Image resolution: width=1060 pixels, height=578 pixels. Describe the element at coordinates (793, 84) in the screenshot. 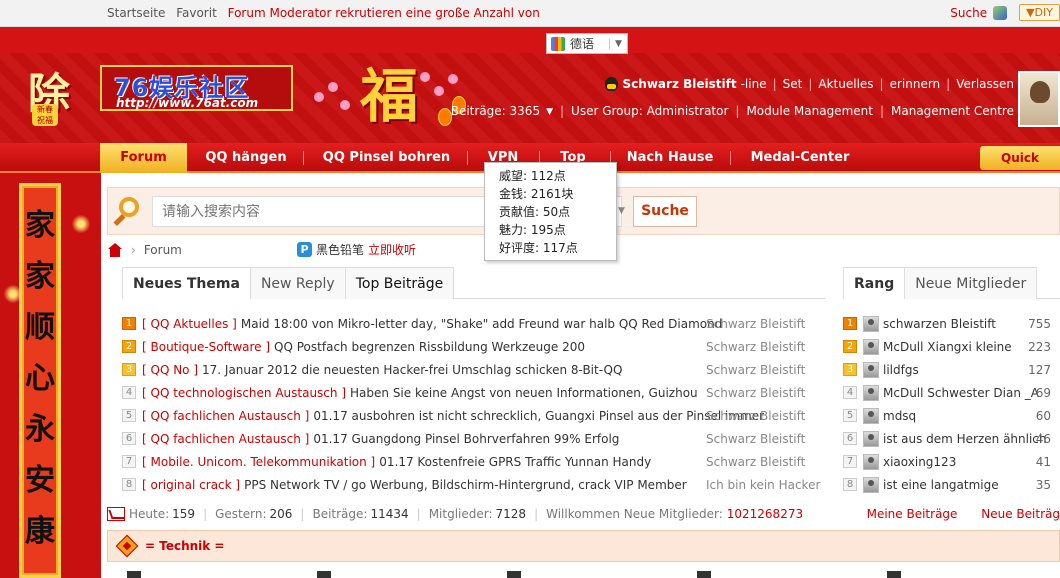

I see `settings-link: Set` at that location.